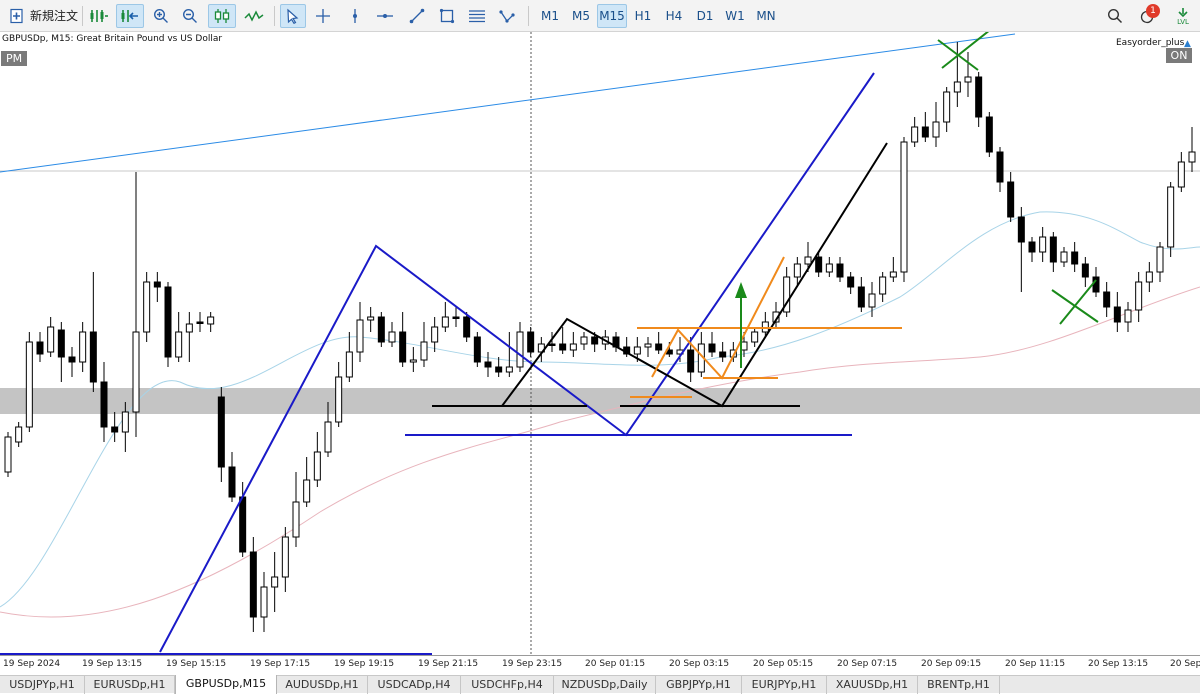 The width and height of the screenshot is (1200, 694). I want to click on timeframe-d1: D1, so click(705, 16).